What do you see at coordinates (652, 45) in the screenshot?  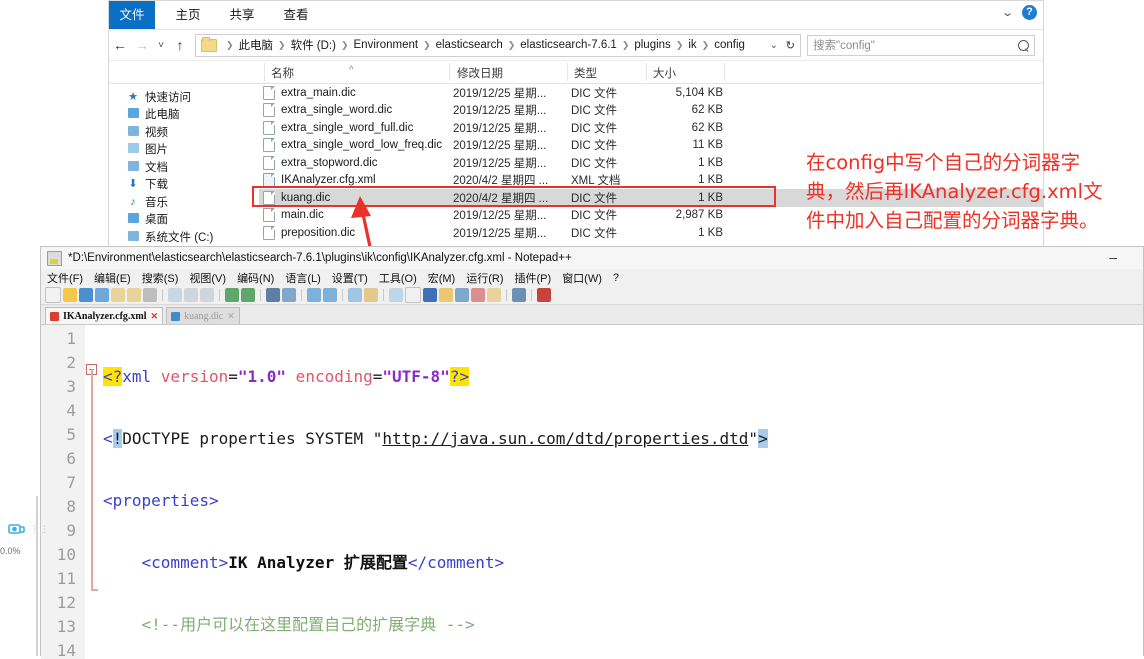 I see `breadcrumb-item-5: plugins` at bounding box center [652, 45].